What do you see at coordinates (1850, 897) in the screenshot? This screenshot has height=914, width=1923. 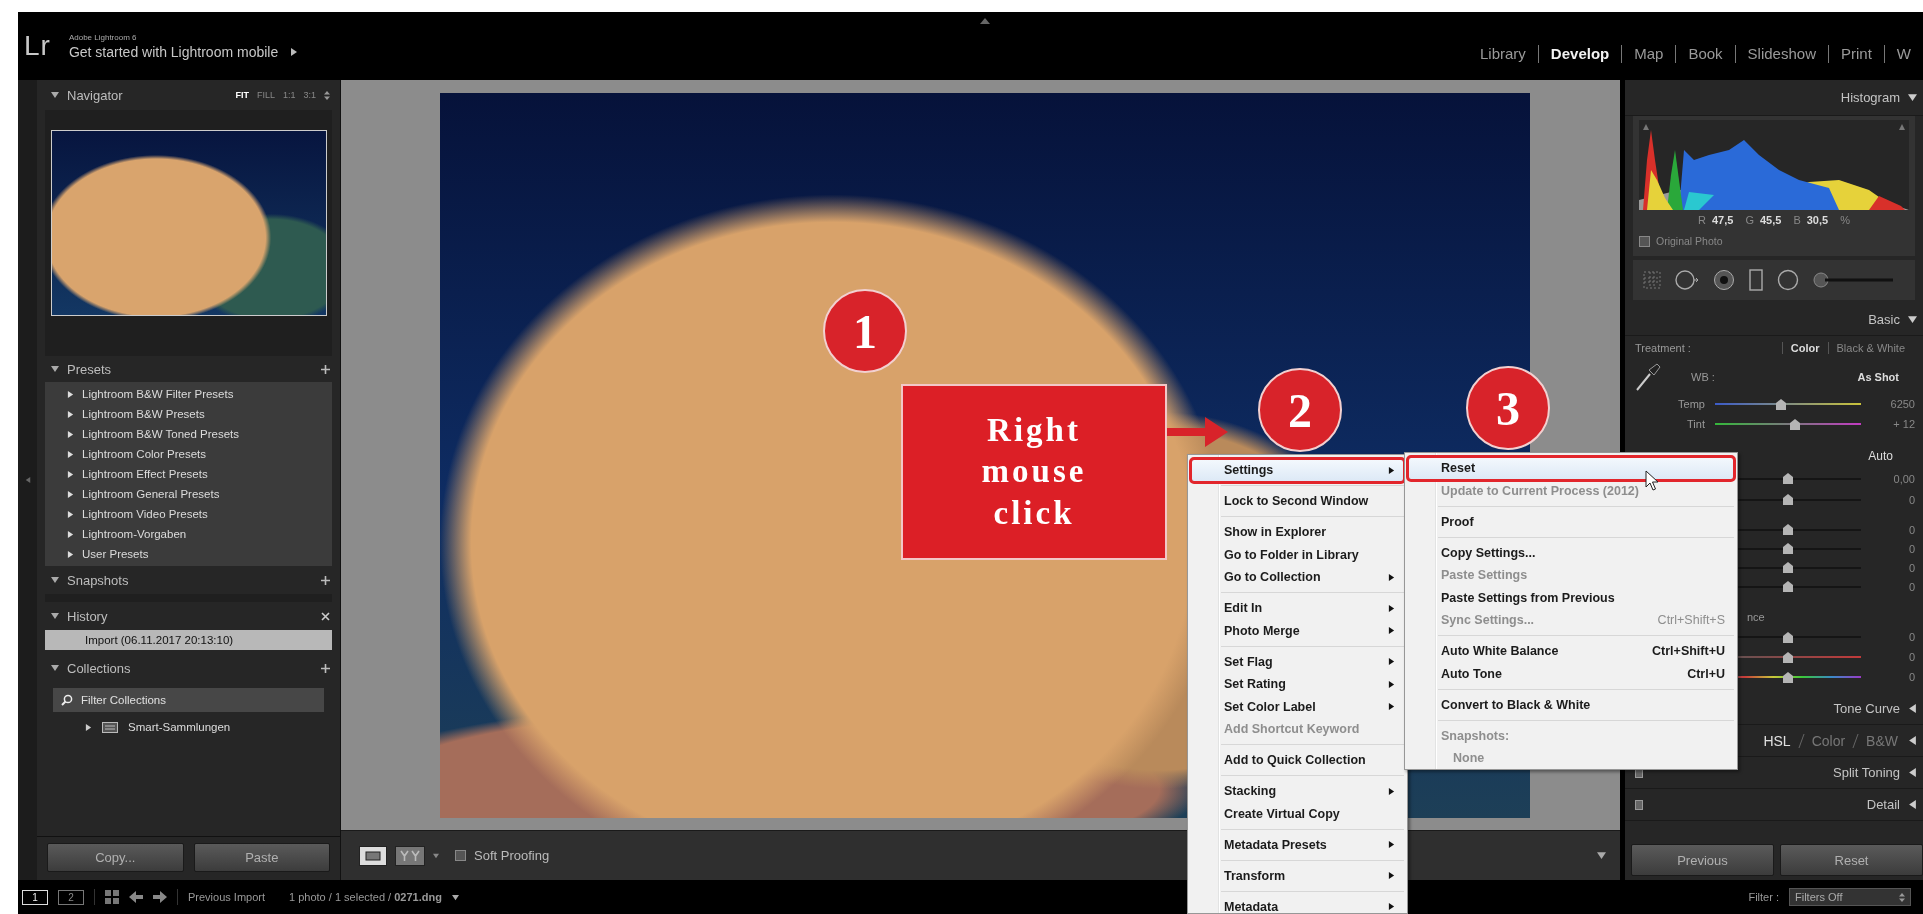 I see `filter-dropdown: Filters Off` at bounding box center [1850, 897].